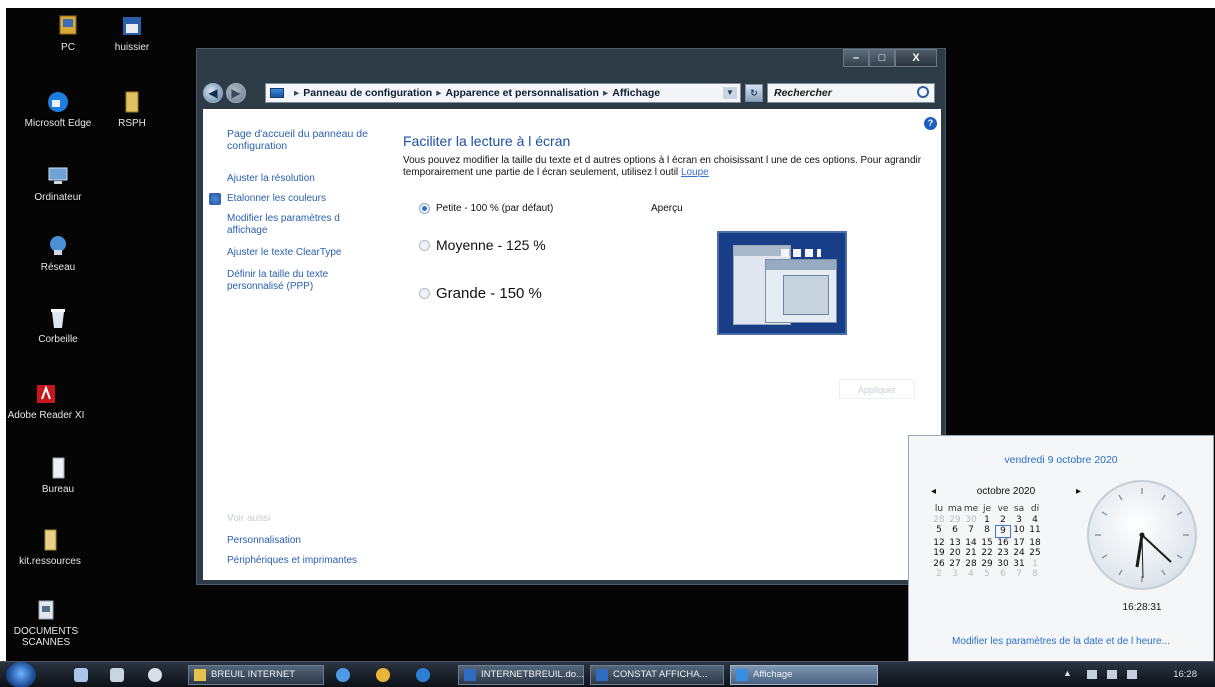  Describe the element at coordinates (423, 675) in the screenshot. I see `edge-icon` at that location.